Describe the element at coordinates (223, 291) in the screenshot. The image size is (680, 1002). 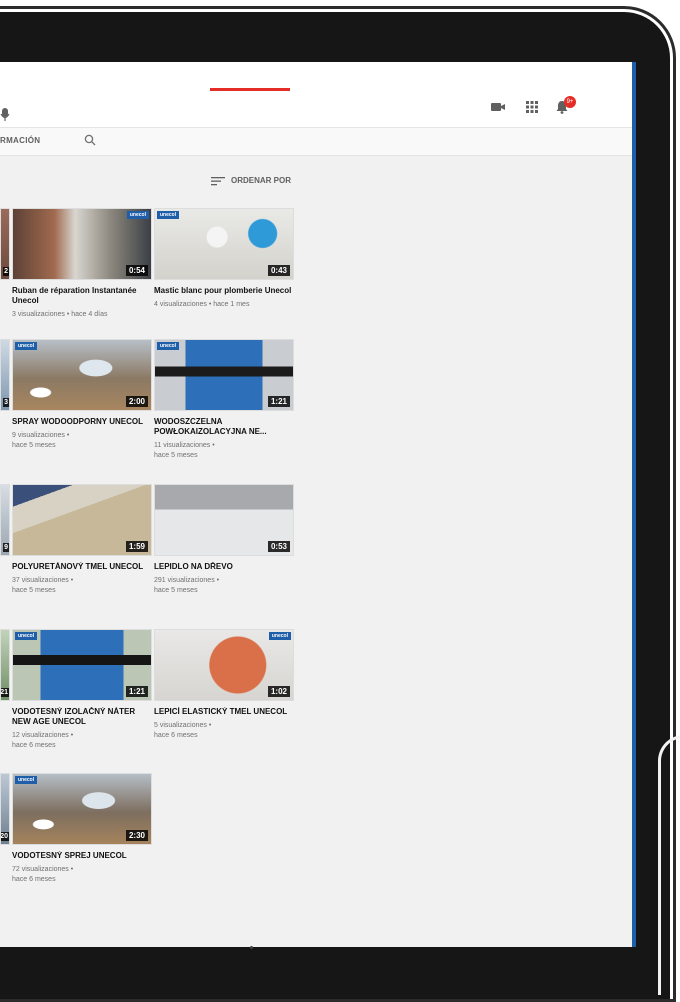
I see `video-title: Mastic blanc pour plomberie Unecol` at that location.